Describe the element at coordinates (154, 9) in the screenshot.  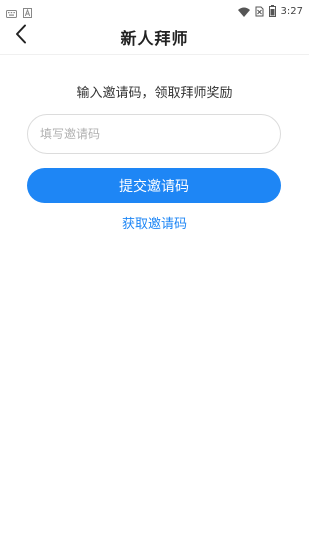
I see `status-bar: 3:27` at that location.